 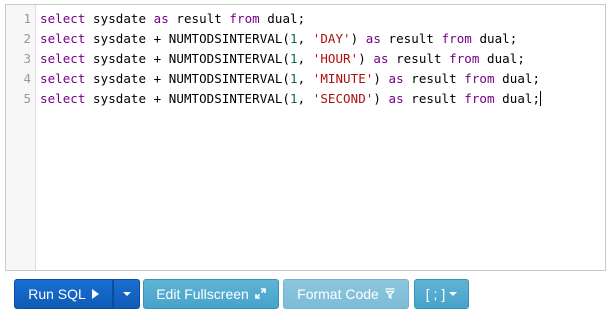 I want to click on edit-fullscreen-button: Edit Fullscreen, so click(x=211, y=294).